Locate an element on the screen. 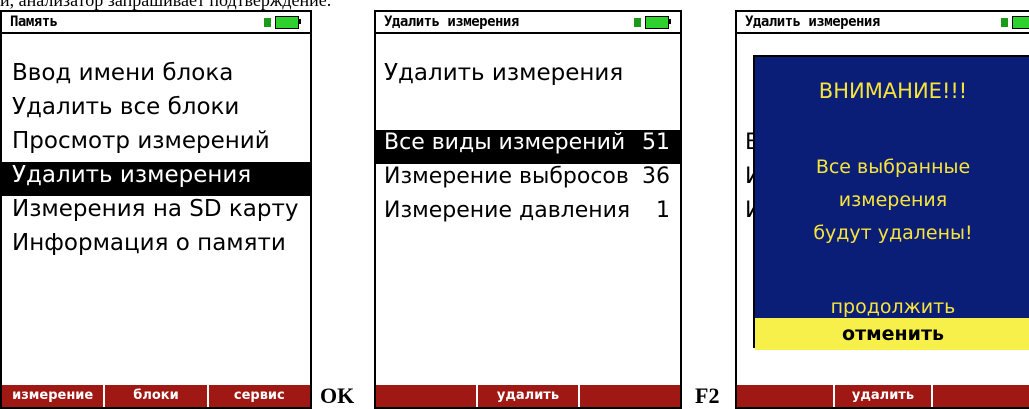  menu-item-measurements-to-sd: Измерения на SD карту is located at coordinates (156, 213).